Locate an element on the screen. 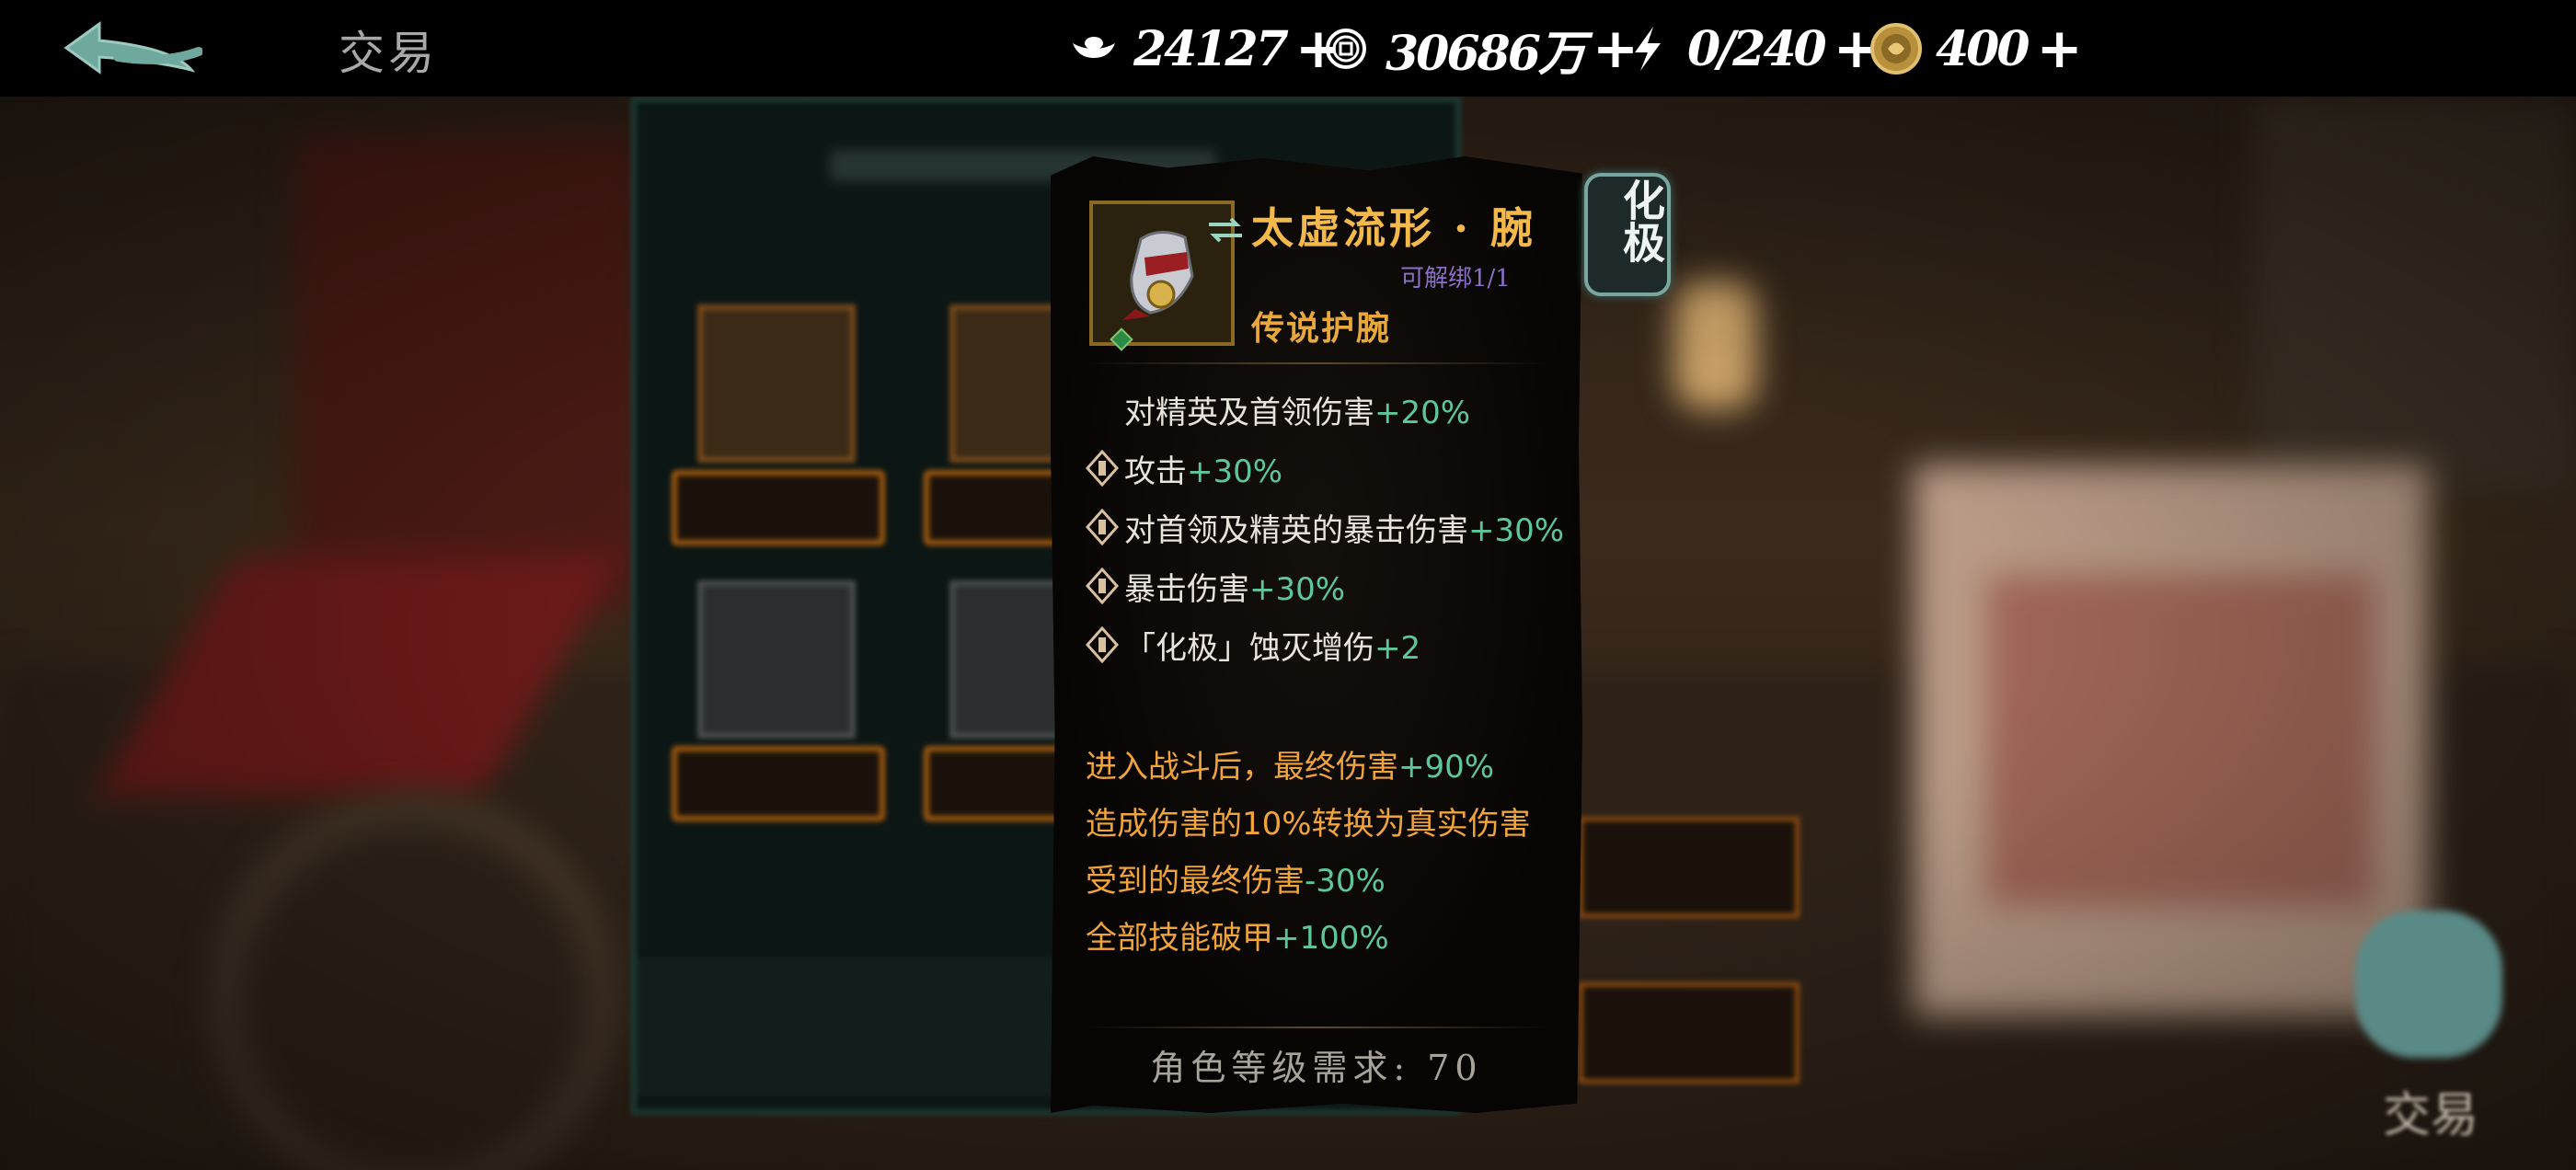 The height and width of the screenshot is (1170, 2576). bind-status: 可解绑1/1 is located at coordinates (1455, 278).